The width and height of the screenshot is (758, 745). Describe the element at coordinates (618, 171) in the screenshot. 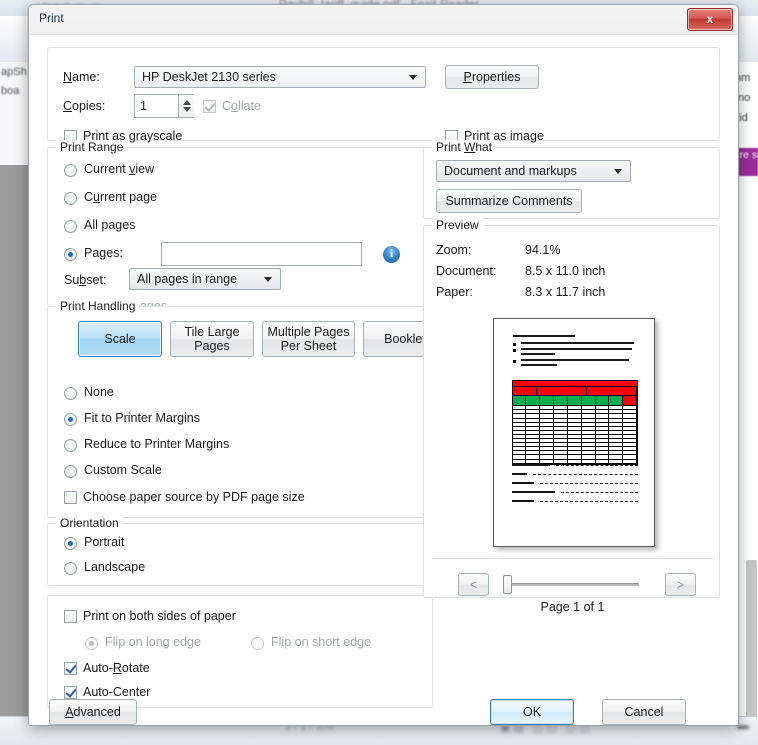

I see `chevron-down-icon` at that location.